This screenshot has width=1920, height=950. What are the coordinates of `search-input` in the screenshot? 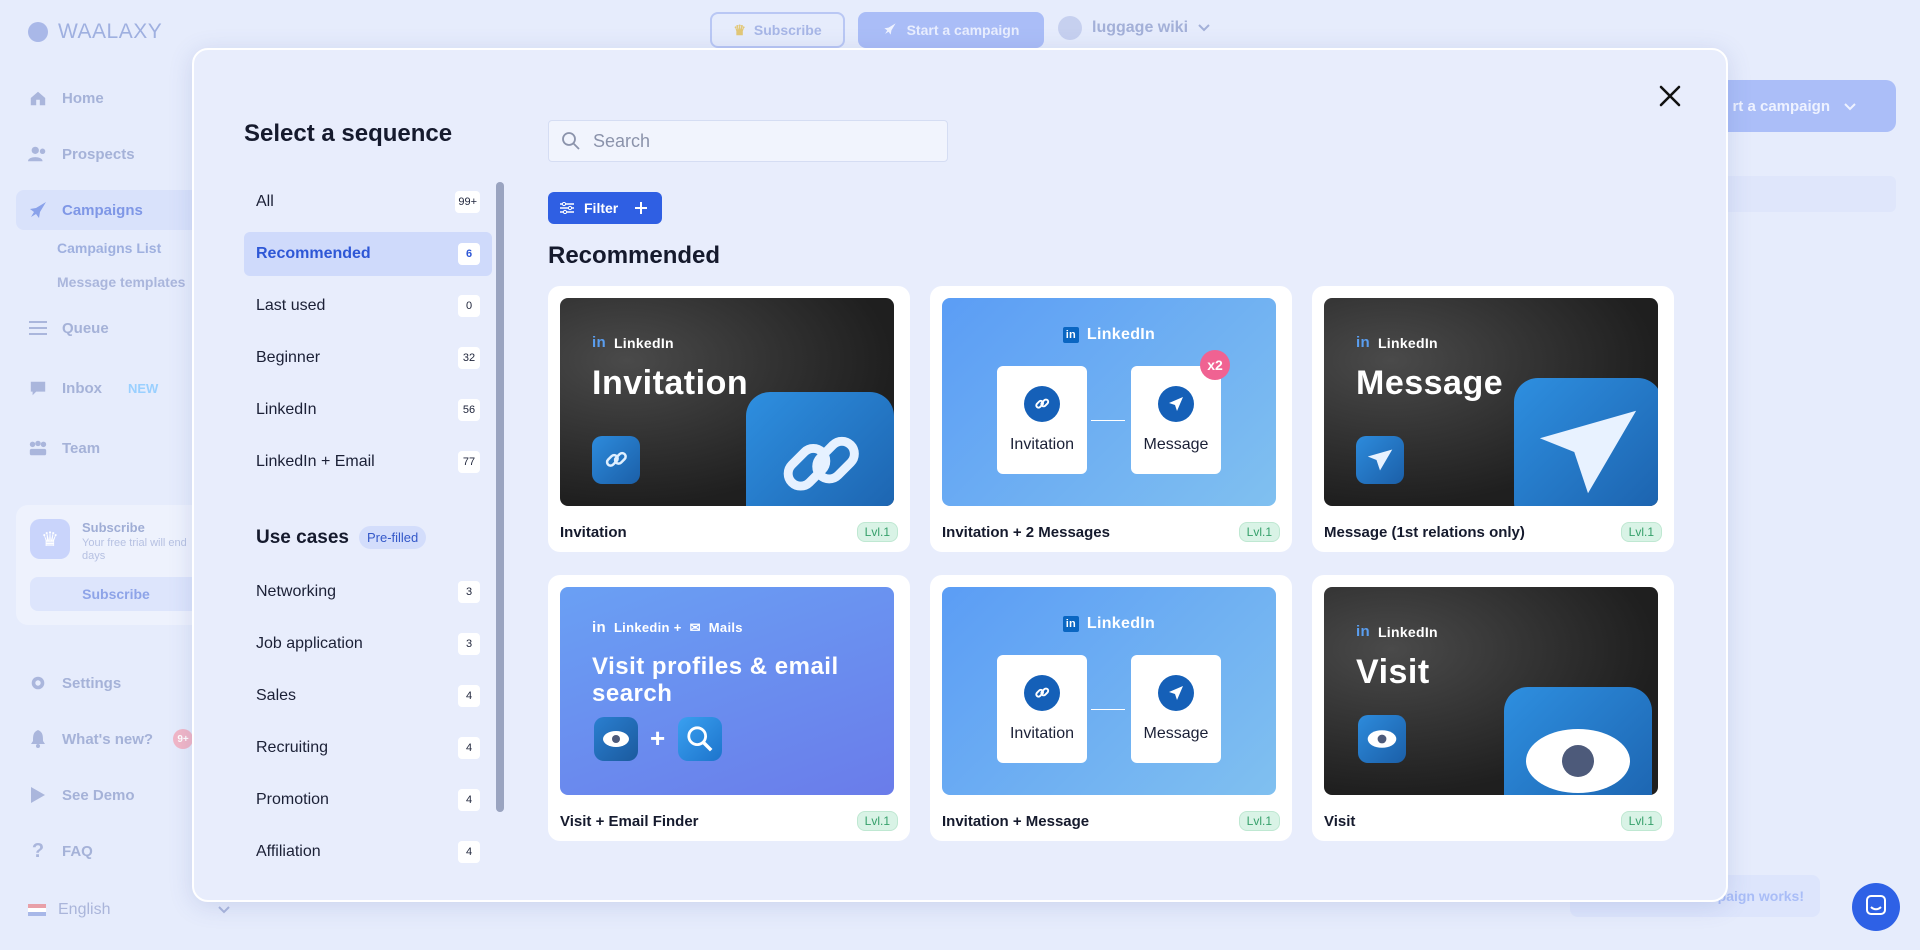 It's located at (753, 141).